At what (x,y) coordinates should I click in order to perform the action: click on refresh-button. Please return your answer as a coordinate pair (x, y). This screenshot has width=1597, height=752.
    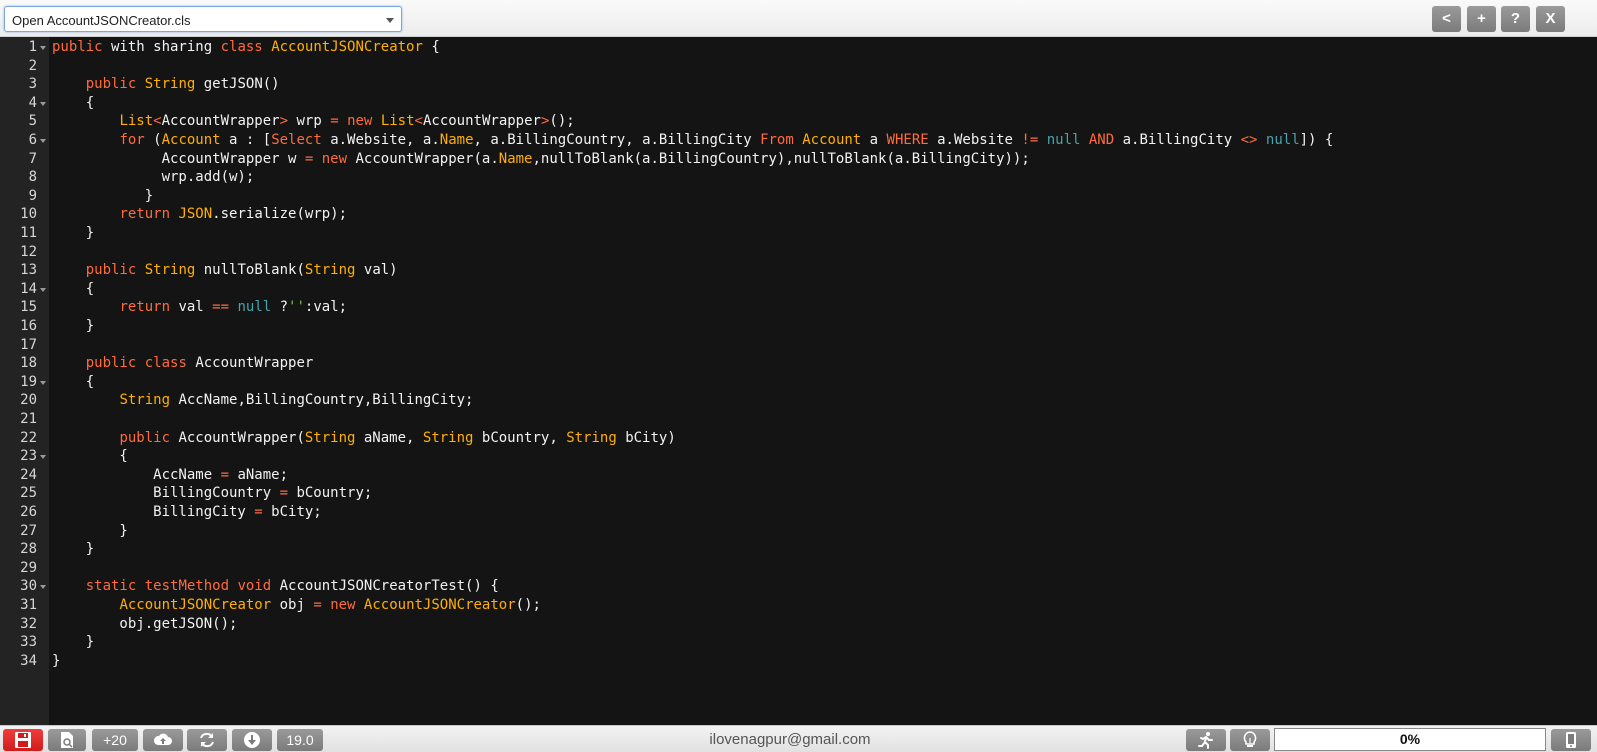
    Looking at the image, I should click on (207, 740).